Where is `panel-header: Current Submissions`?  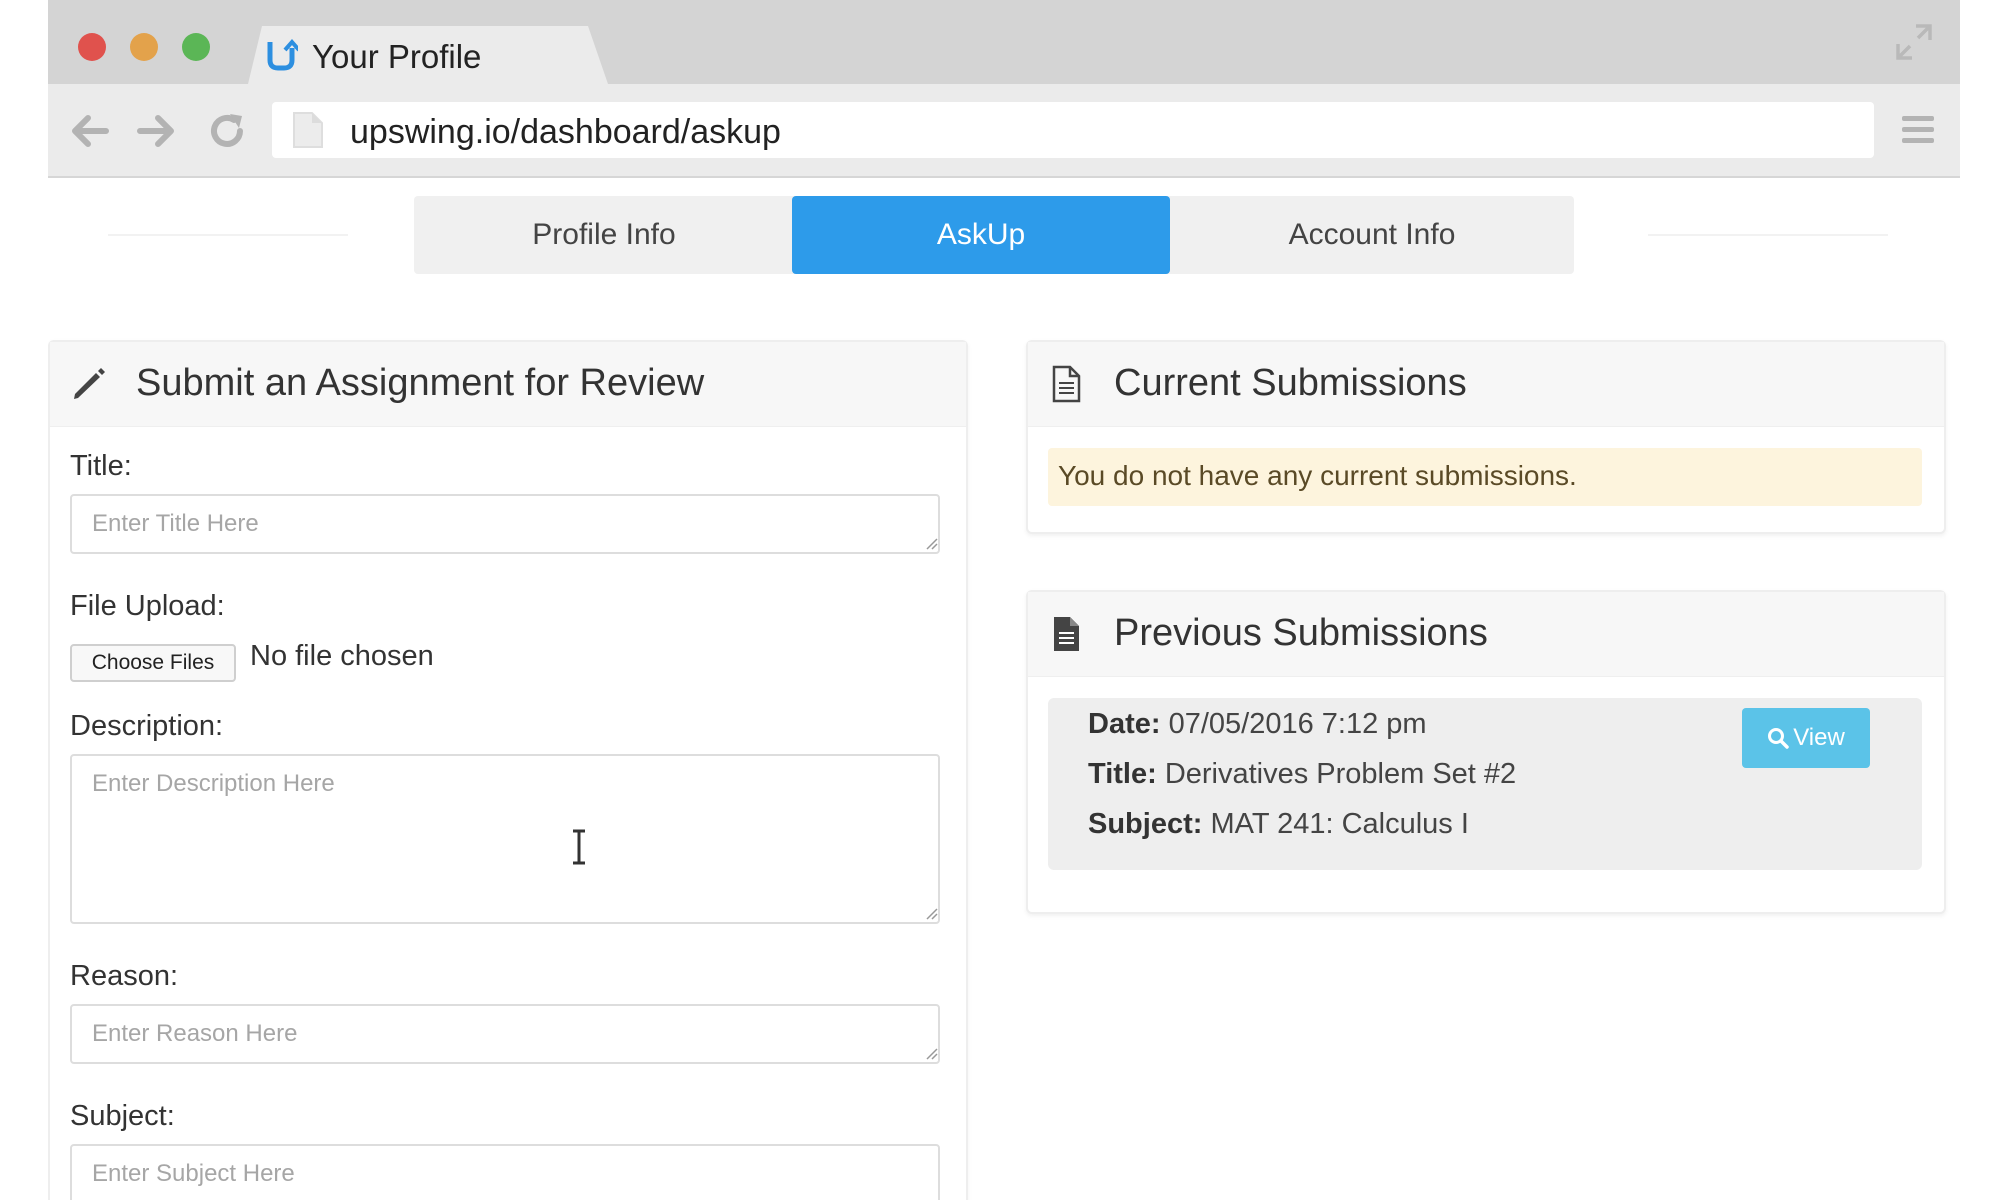 panel-header: Current Submissions is located at coordinates (1486, 384).